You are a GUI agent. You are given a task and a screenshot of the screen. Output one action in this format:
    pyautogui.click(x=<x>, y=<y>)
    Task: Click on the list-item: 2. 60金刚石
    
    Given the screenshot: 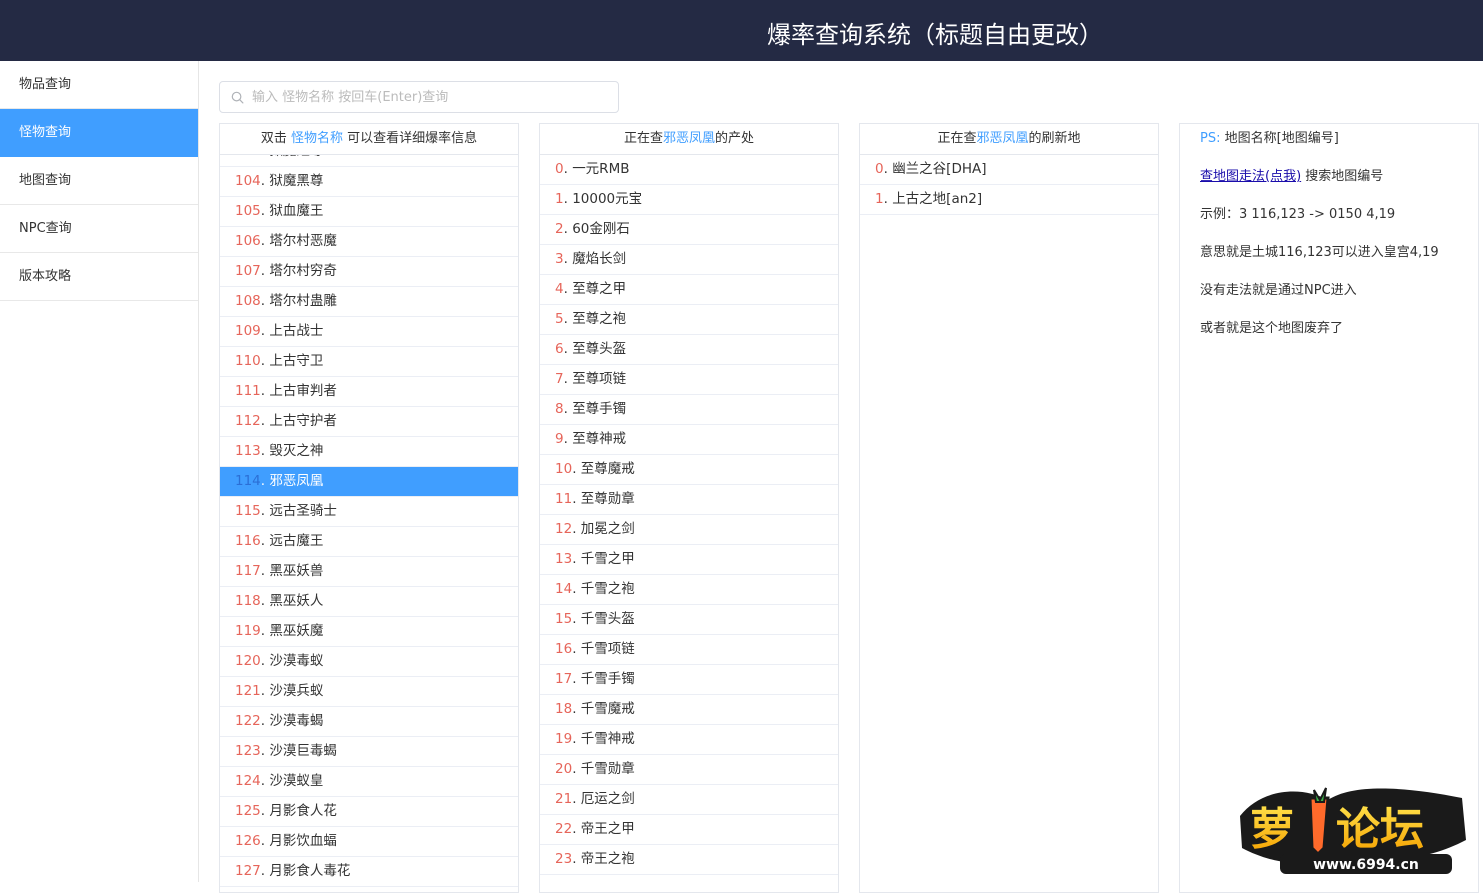 What is the action you would take?
    pyautogui.click(x=689, y=230)
    